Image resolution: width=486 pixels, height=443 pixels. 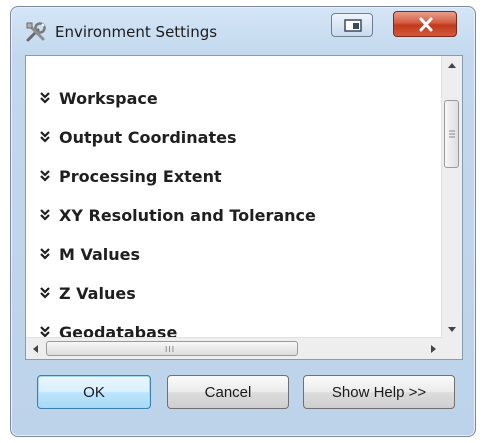 I want to click on grip-icon: III, so click(x=170, y=349).